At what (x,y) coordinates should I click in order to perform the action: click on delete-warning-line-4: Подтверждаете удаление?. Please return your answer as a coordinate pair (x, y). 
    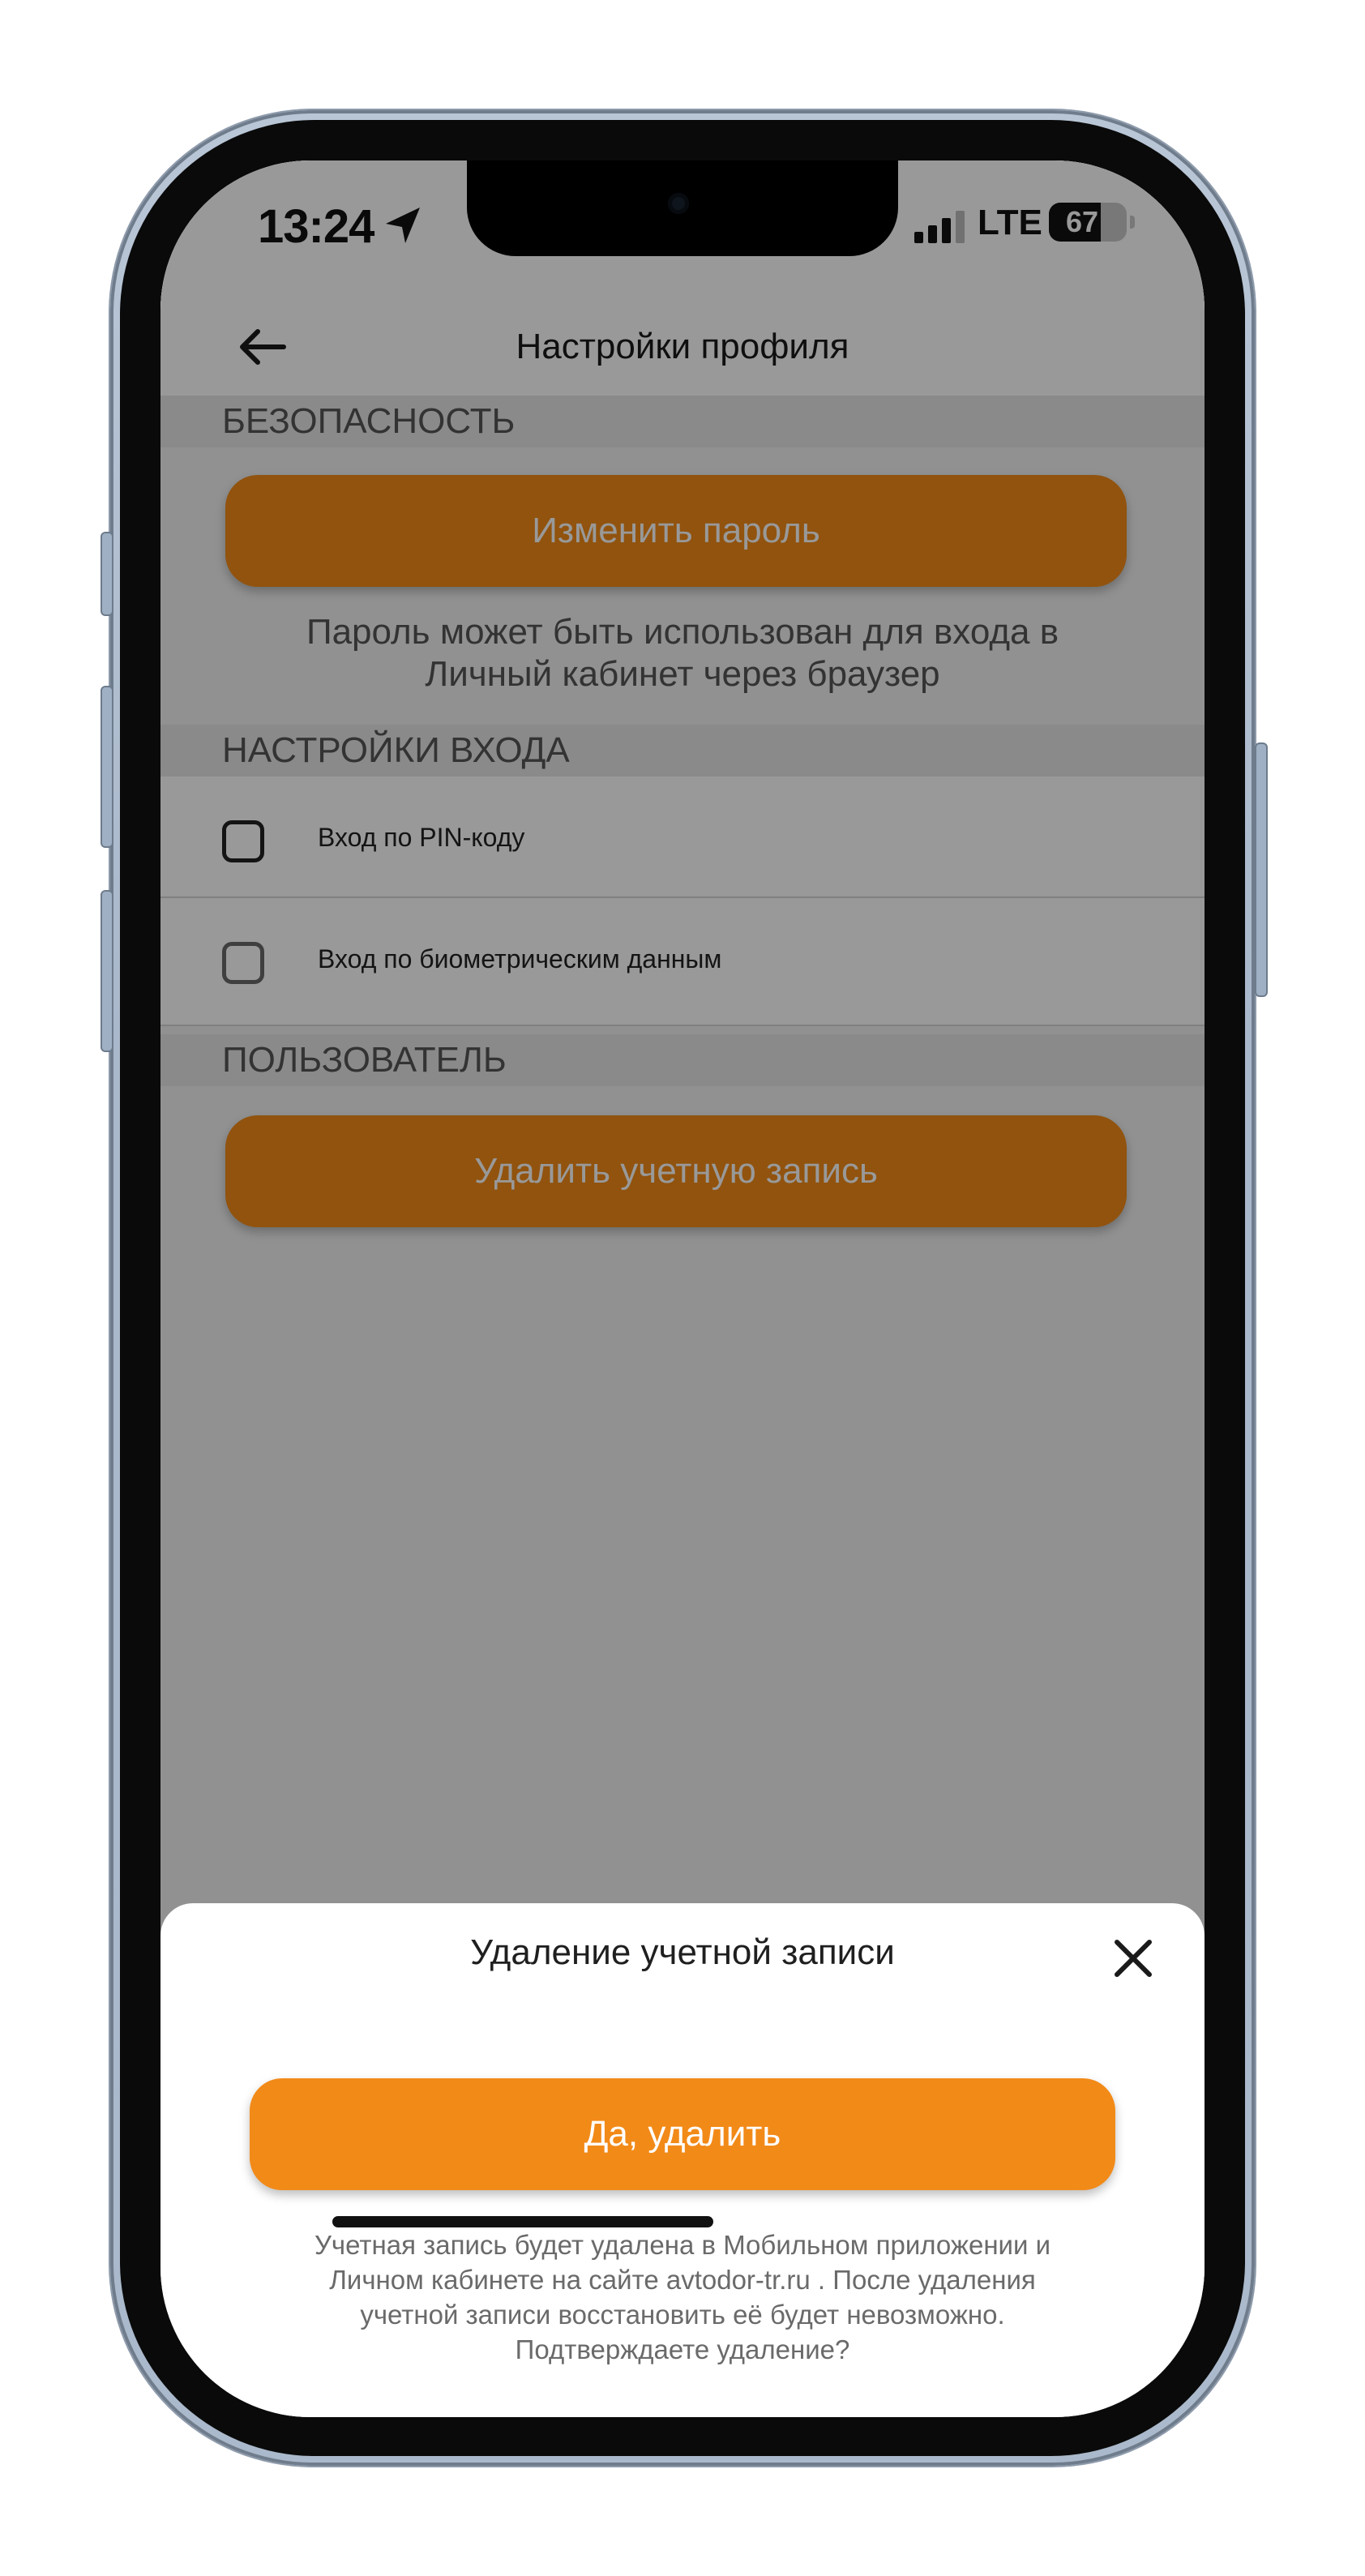
    Looking at the image, I should click on (682, 2349).